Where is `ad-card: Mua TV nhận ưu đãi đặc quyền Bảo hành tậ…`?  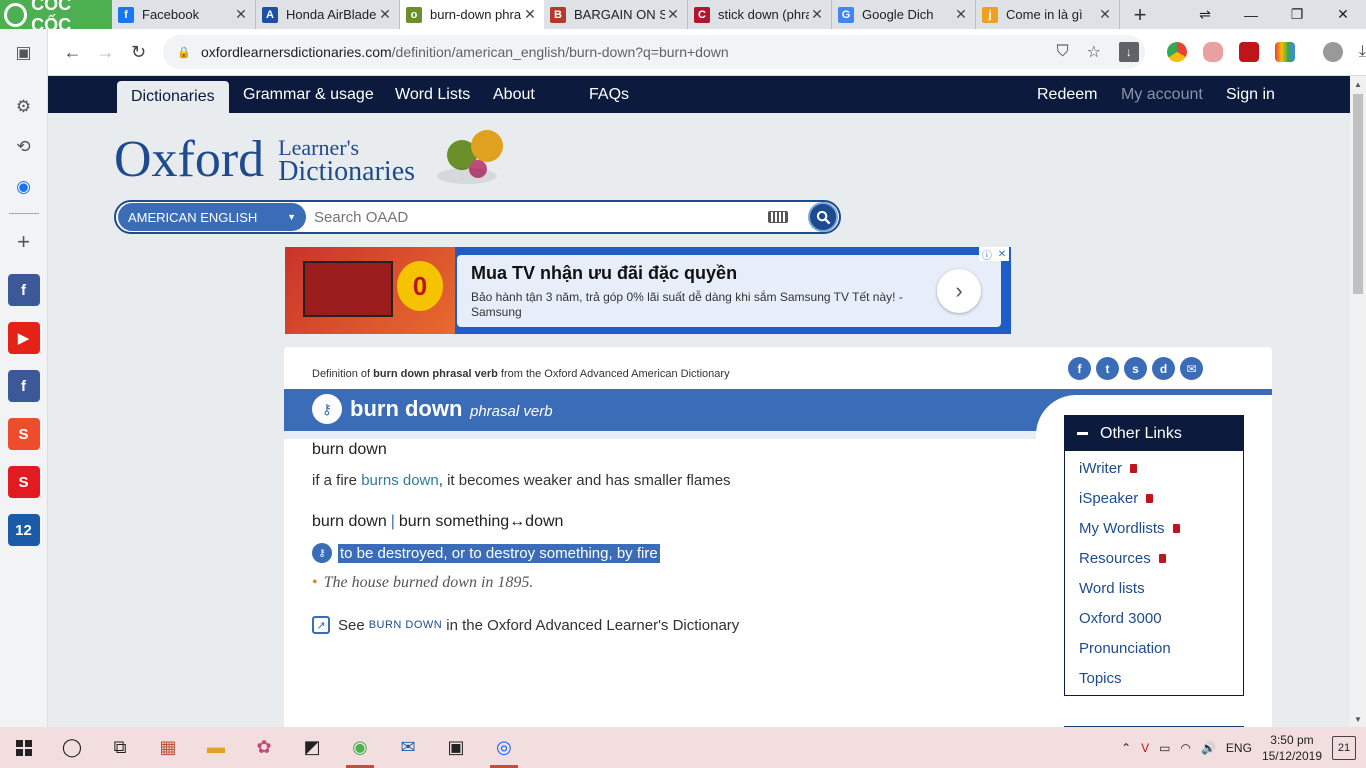 ad-card: Mua TV nhận ưu đãi đặc quyền Bảo hành tậ… is located at coordinates (729, 291).